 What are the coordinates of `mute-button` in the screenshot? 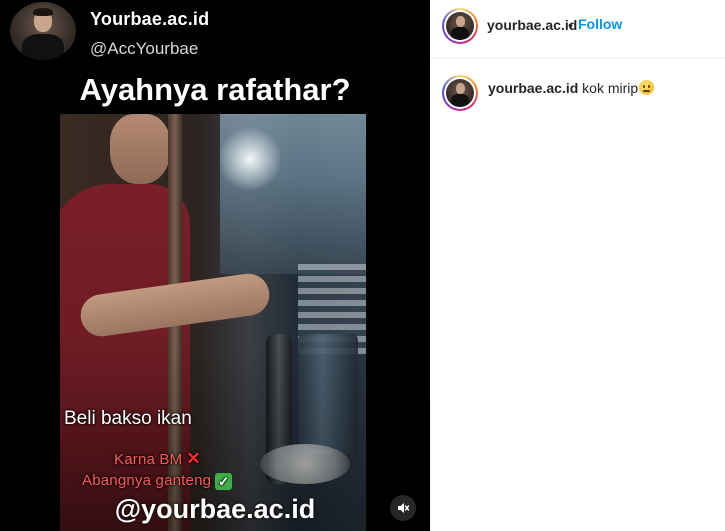 It's located at (403, 508).